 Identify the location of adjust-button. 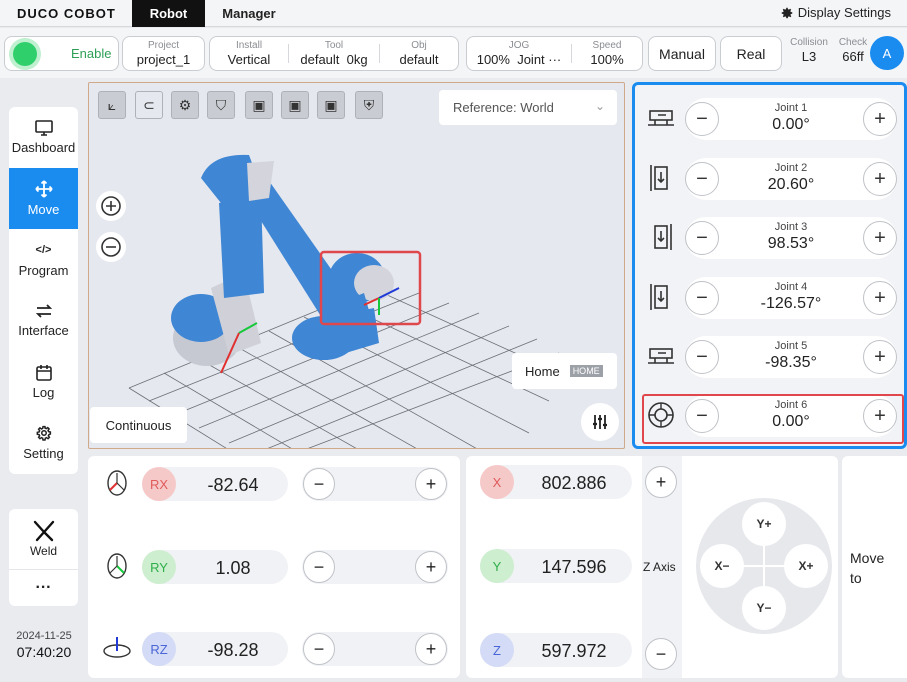
(600, 422).